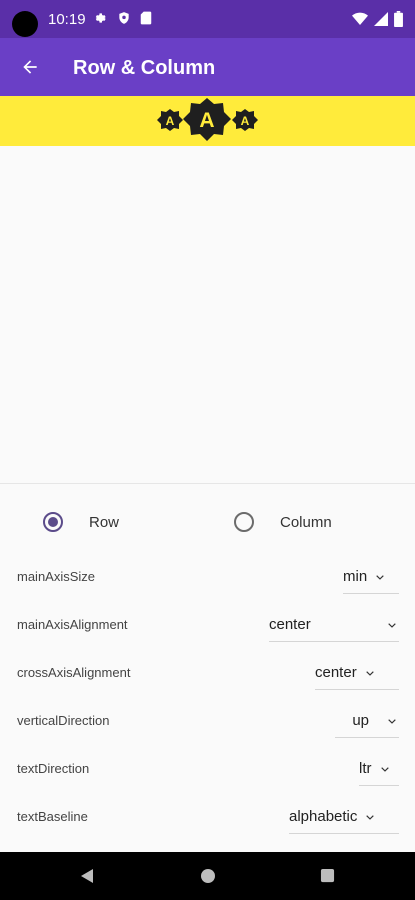 The height and width of the screenshot is (900, 415). Describe the element at coordinates (371, 577) in the screenshot. I see `main-axis-size-dropdown: min` at that location.